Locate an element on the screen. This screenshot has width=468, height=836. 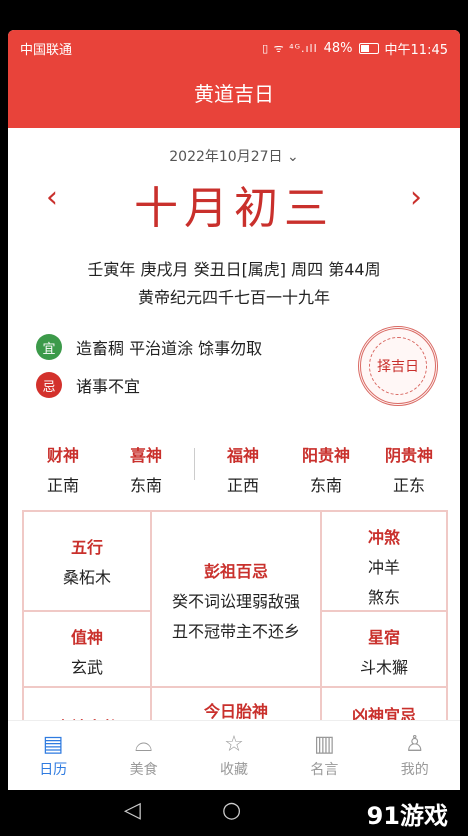
battery-icon is located at coordinates (368, 48).